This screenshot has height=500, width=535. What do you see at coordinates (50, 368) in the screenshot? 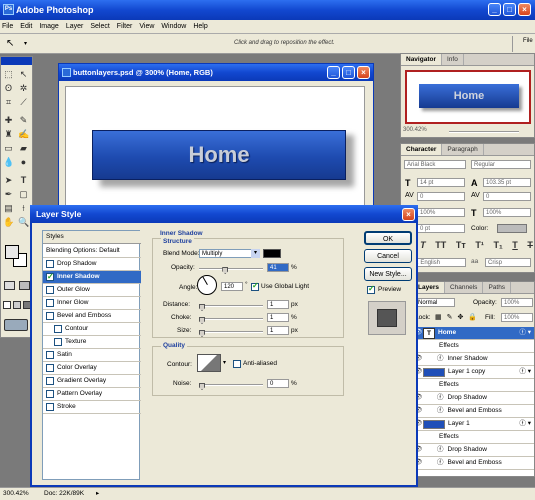
I see `color-overlay-checkbox` at bounding box center [50, 368].